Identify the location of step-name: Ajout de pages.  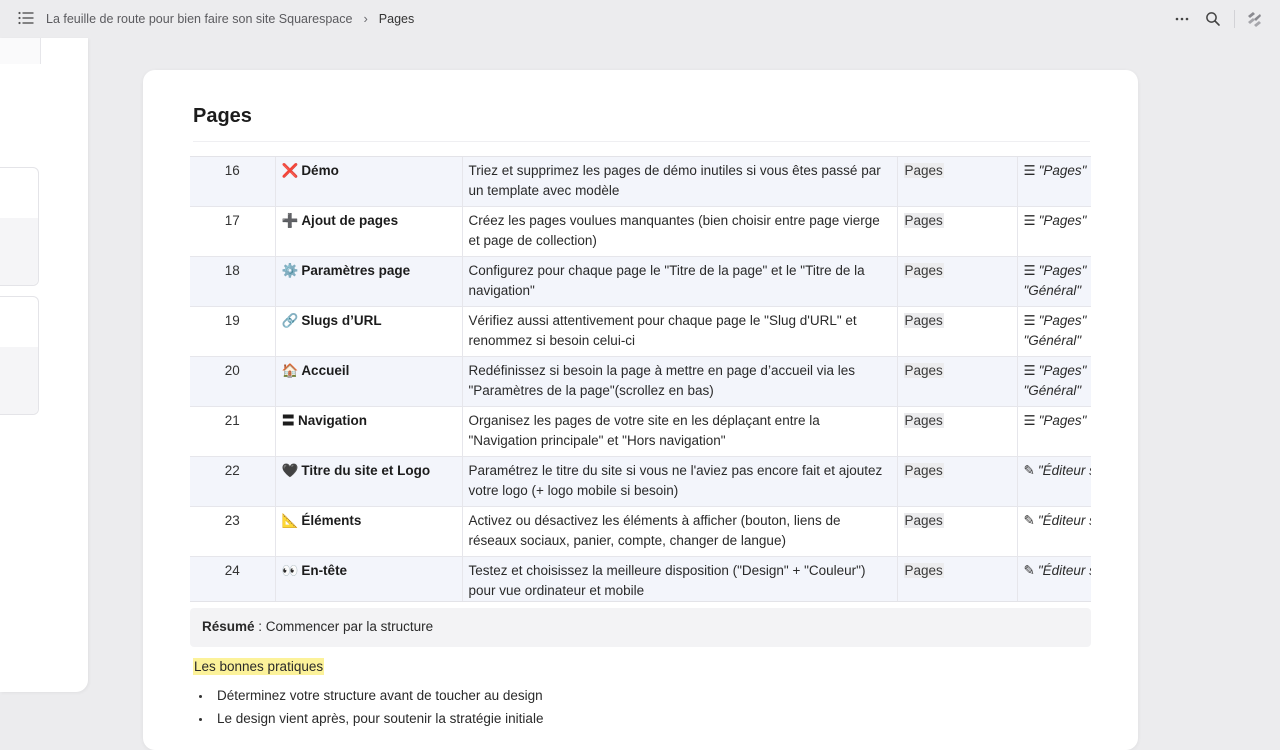
(350, 220).